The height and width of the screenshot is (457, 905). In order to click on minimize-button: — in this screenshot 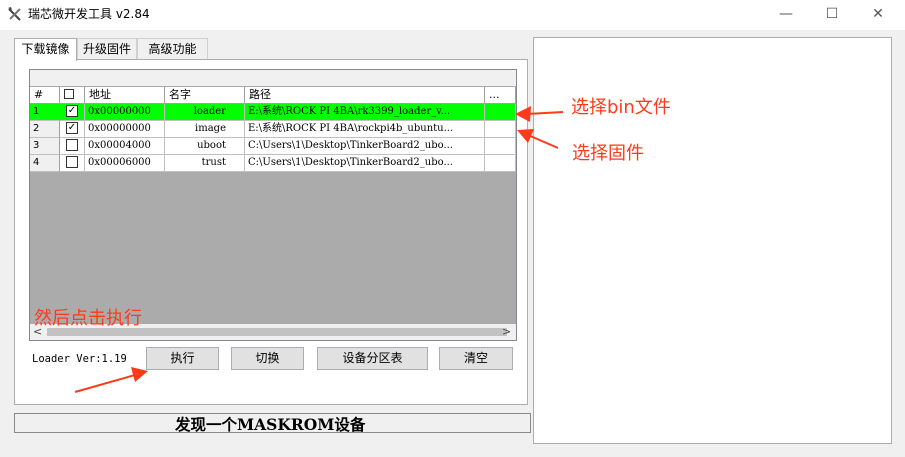, I will do `click(786, 15)`.